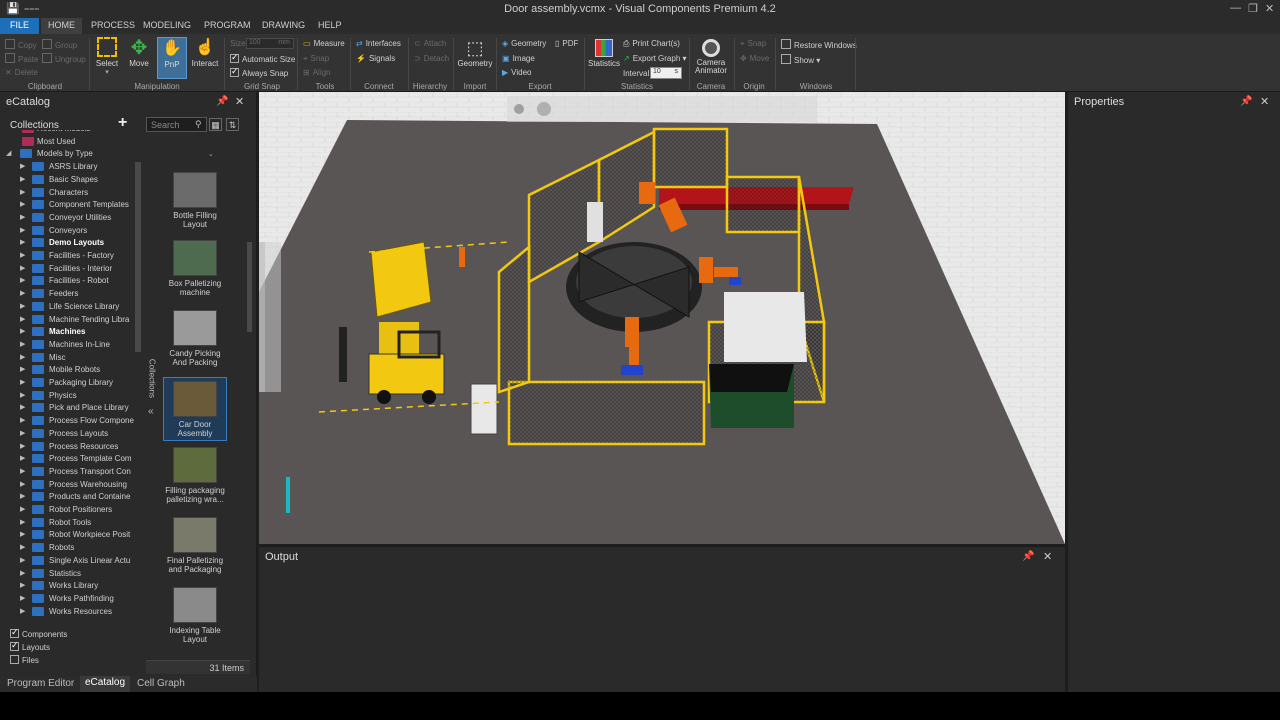 This screenshot has height=720, width=1280. I want to click on origin-snap-button: ⌖ Snap, so click(753, 44).